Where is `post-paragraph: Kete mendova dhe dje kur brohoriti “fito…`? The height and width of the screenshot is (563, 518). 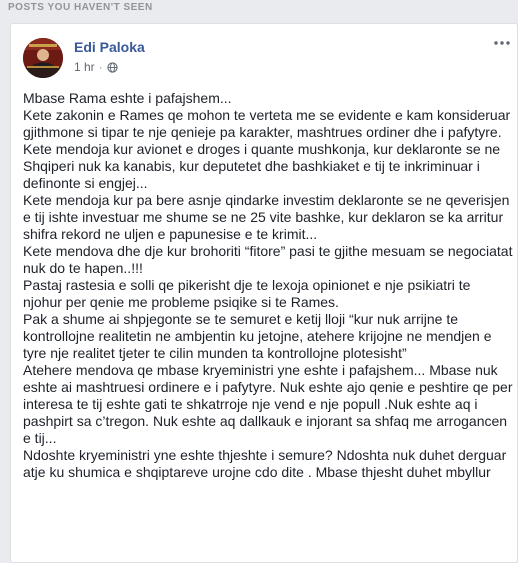 post-paragraph: Kete mendova dhe dje kur brohoriti “fito… is located at coordinates (268, 259).